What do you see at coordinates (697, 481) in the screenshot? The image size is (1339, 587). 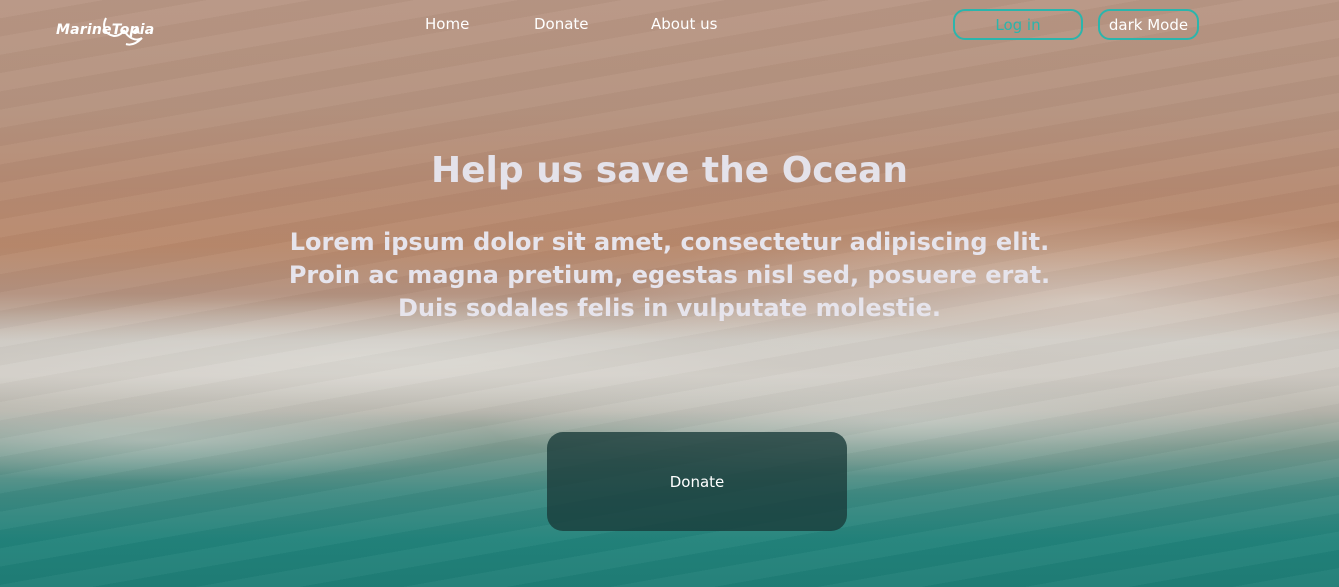 I see `donate-button: Donate` at bounding box center [697, 481].